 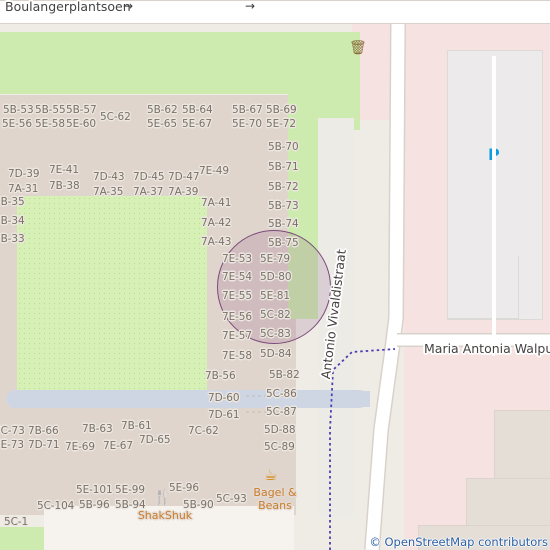 What do you see at coordinates (130, 505) in the screenshot?
I see `house-number-label: 5B-94` at bounding box center [130, 505].